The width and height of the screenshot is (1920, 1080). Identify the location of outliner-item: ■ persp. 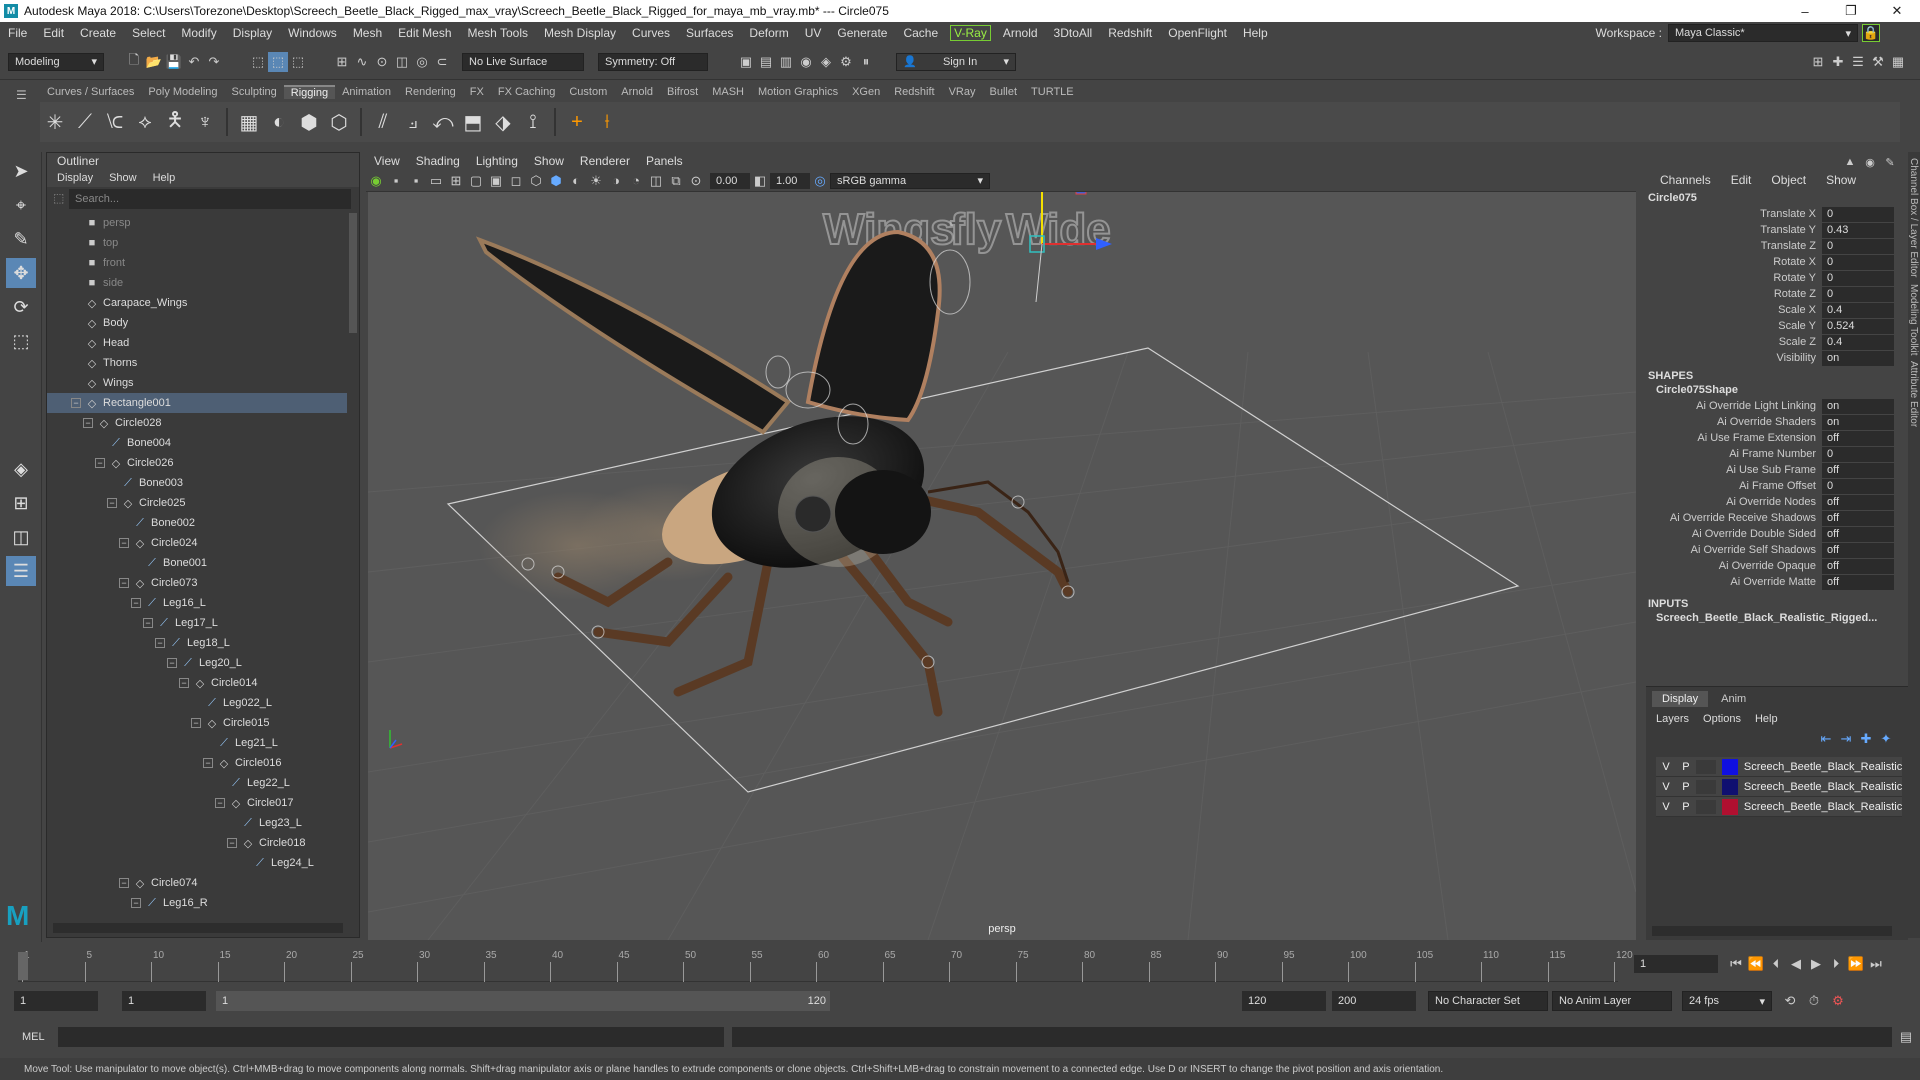
(197, 223).